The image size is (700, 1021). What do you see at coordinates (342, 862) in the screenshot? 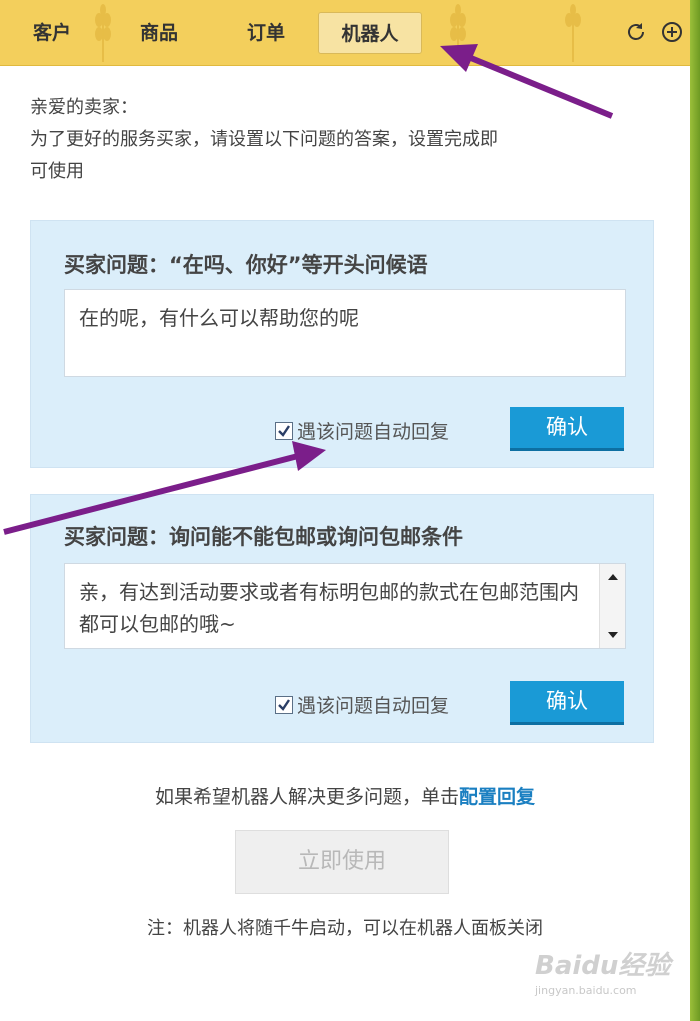
I see `use-now-button: 立即使用` at bounding box center [342, 862].